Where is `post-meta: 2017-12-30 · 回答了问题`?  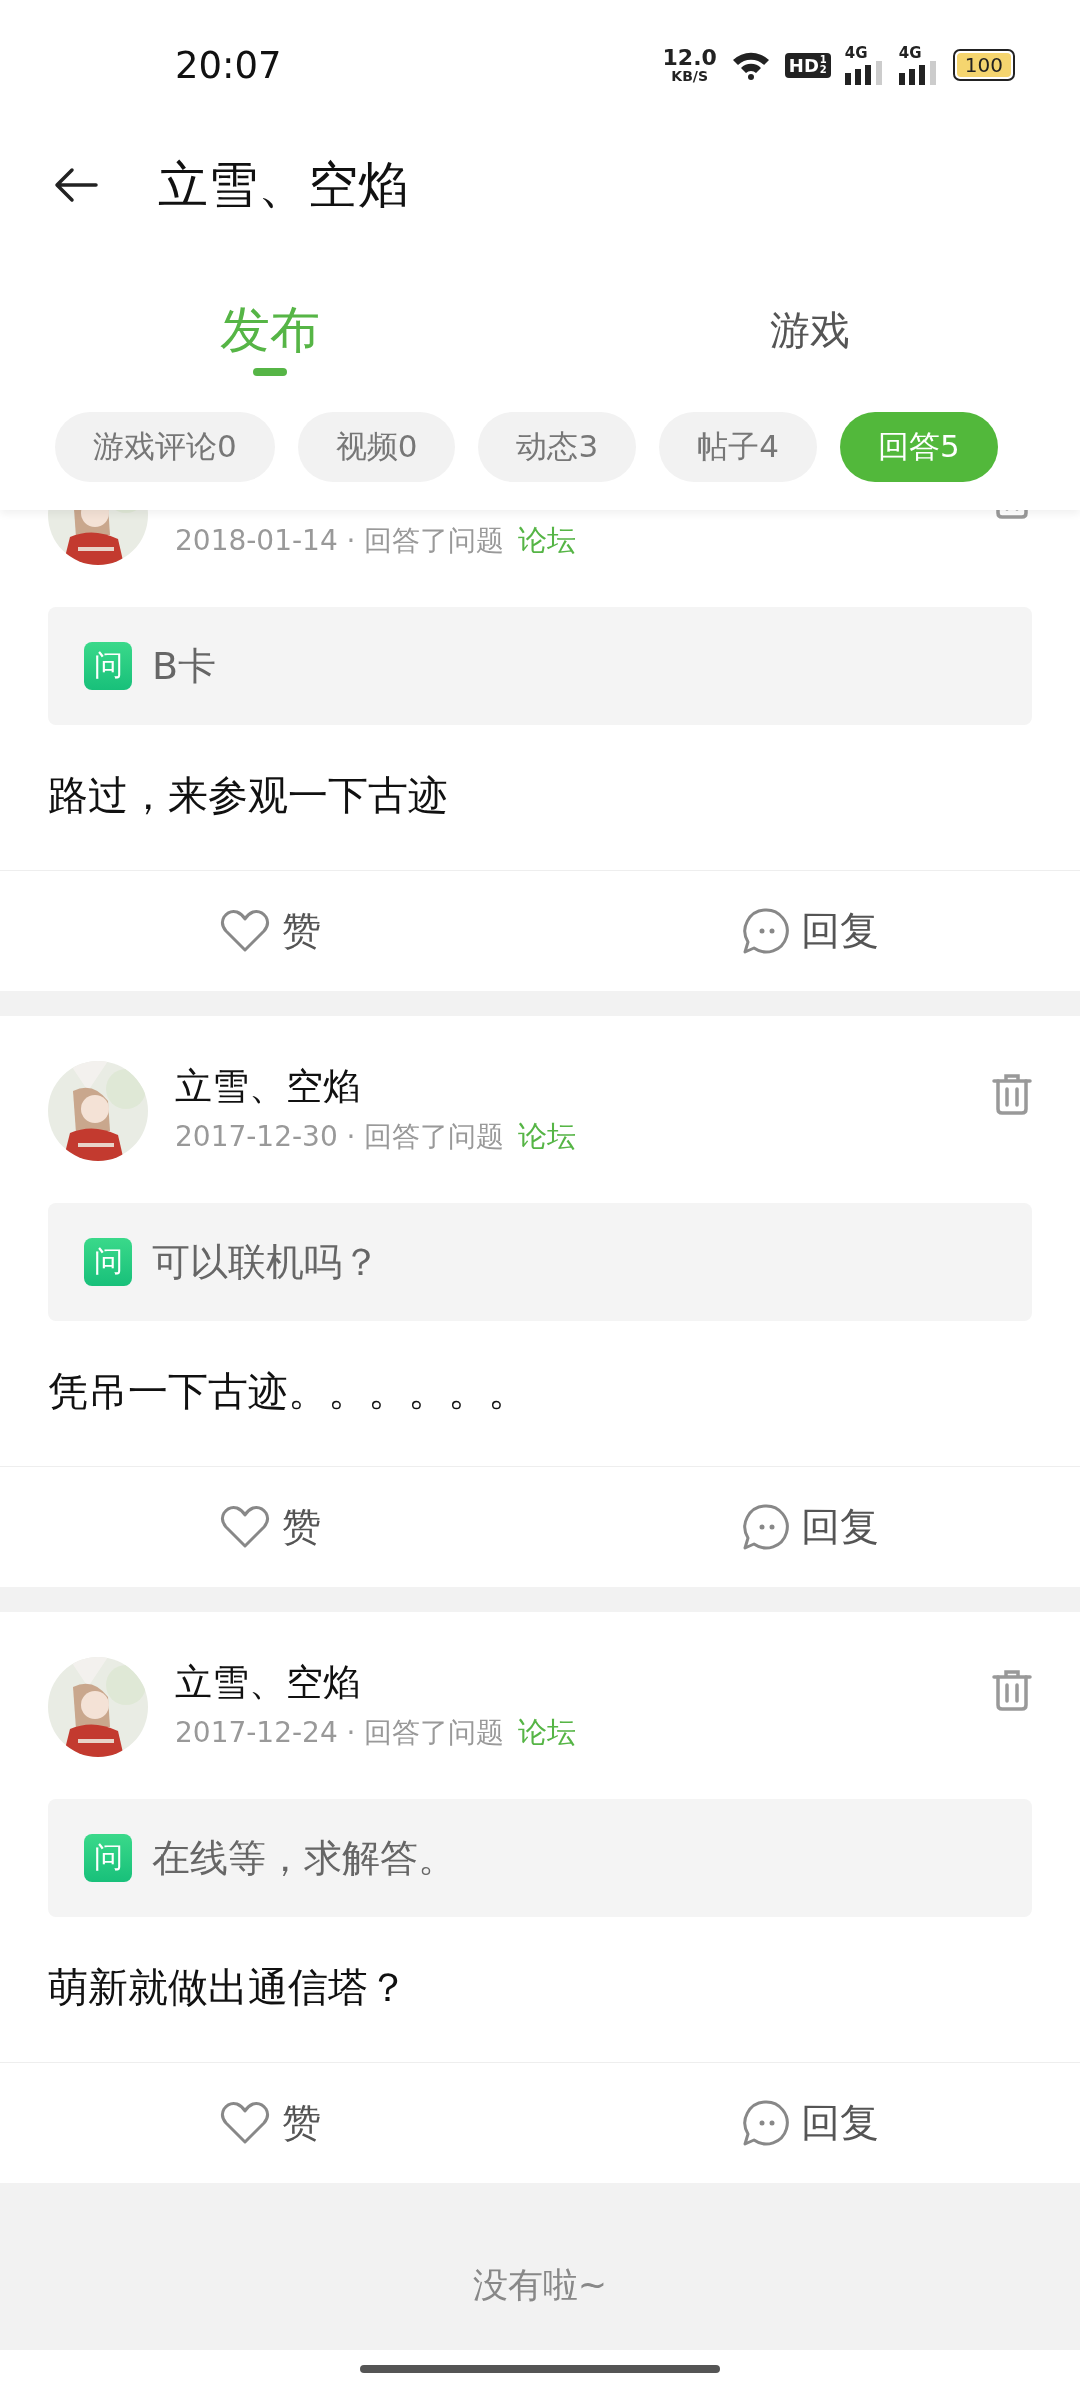
post-meta: 2017-12-30 · 回答了问题 is located at coordinates (340, 1137).